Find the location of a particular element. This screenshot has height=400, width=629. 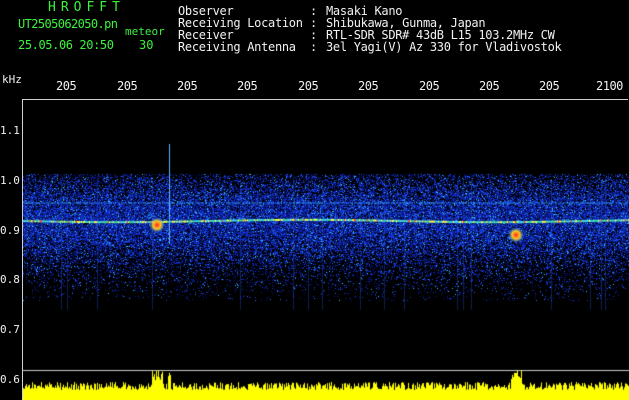

y-tick-label: 0.9 is located at coordinates (10, 230).